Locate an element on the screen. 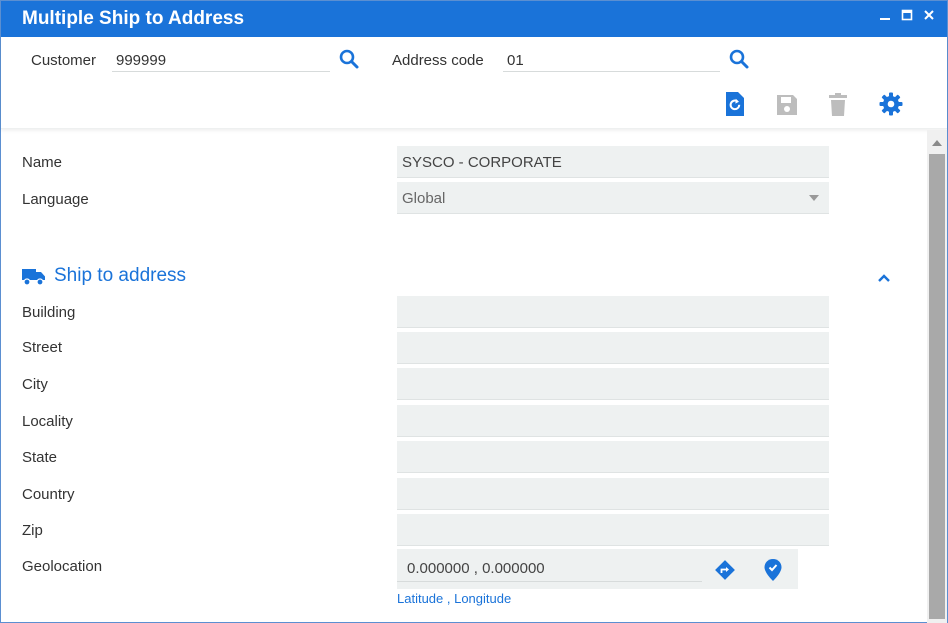  delete-icon is located at coordinates (838, 105).